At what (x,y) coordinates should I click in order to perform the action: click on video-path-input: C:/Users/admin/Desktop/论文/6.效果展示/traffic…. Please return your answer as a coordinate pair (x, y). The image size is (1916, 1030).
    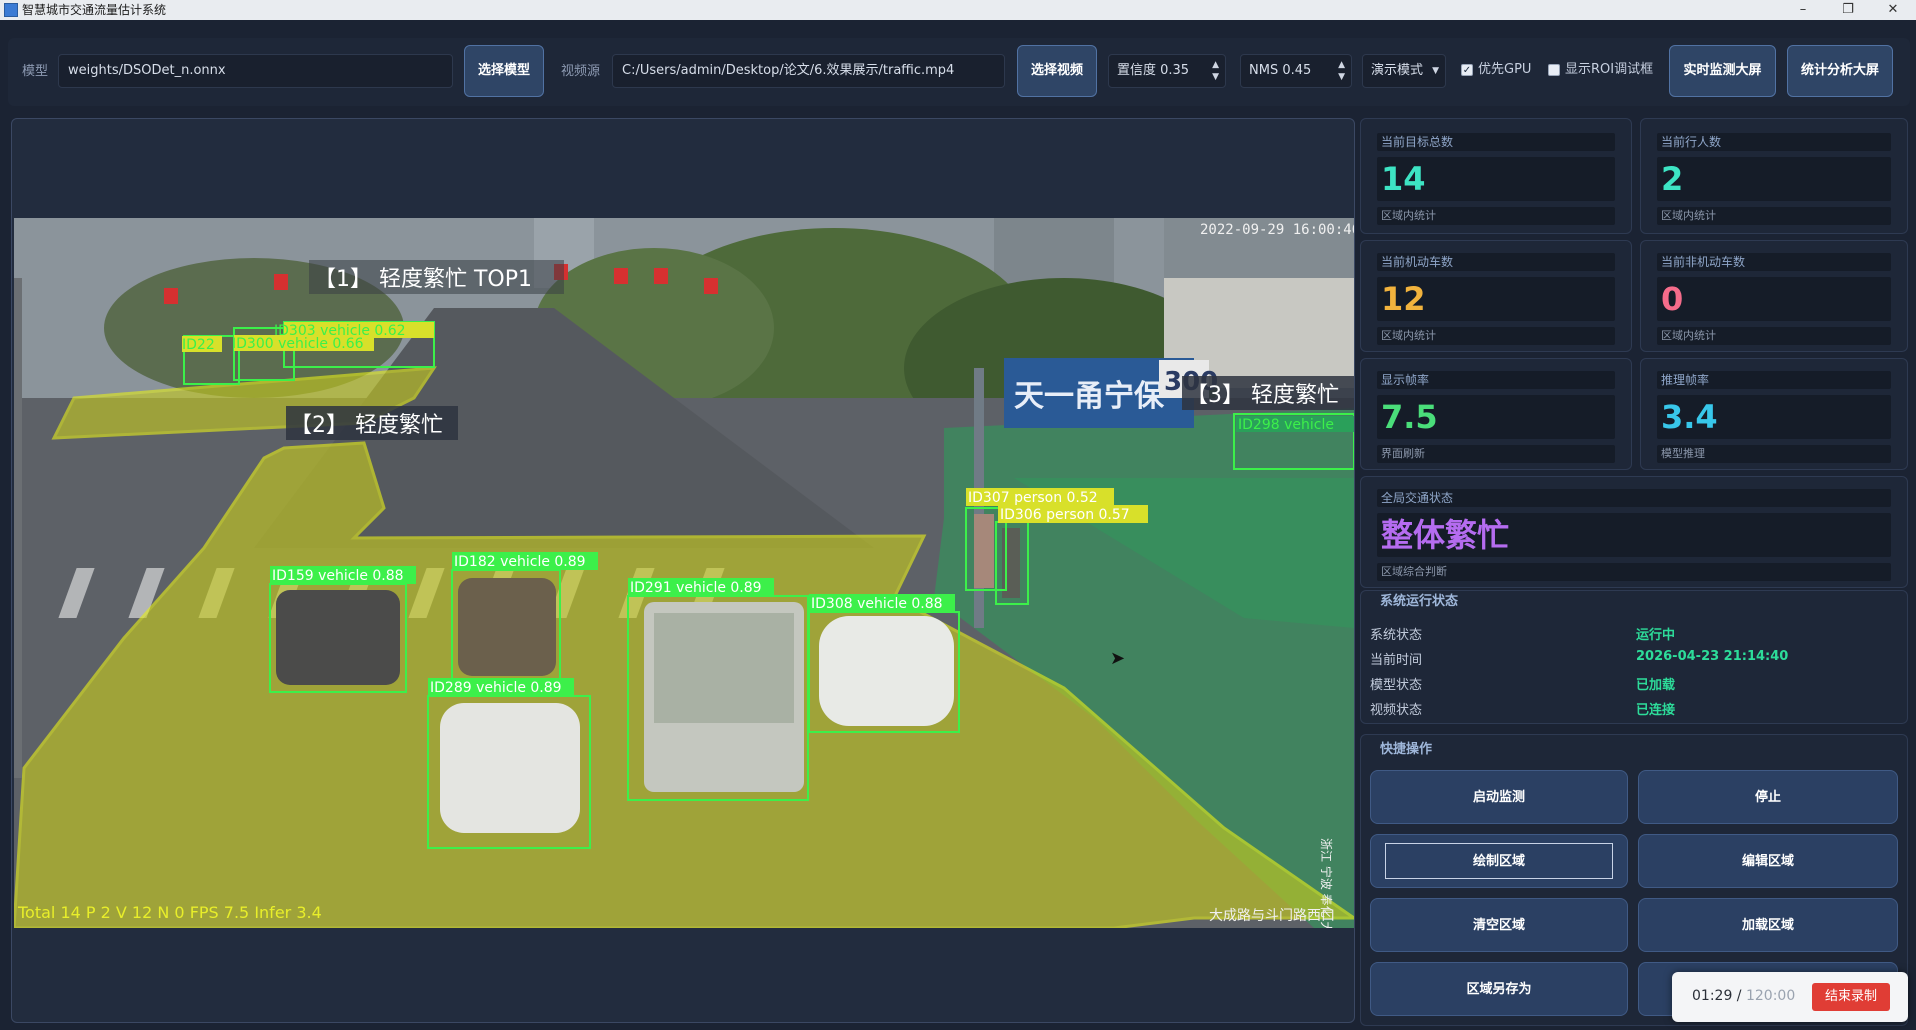
    Looking at the image, I should click on (808, 71).